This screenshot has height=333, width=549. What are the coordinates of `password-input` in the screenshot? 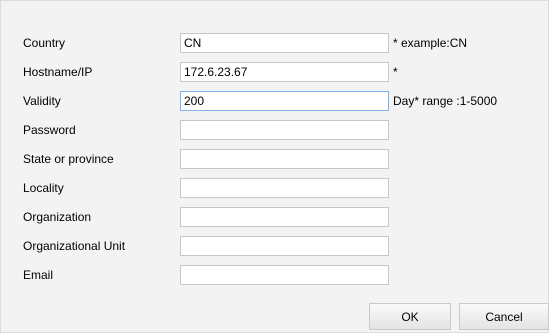 It's located at (284, 130).